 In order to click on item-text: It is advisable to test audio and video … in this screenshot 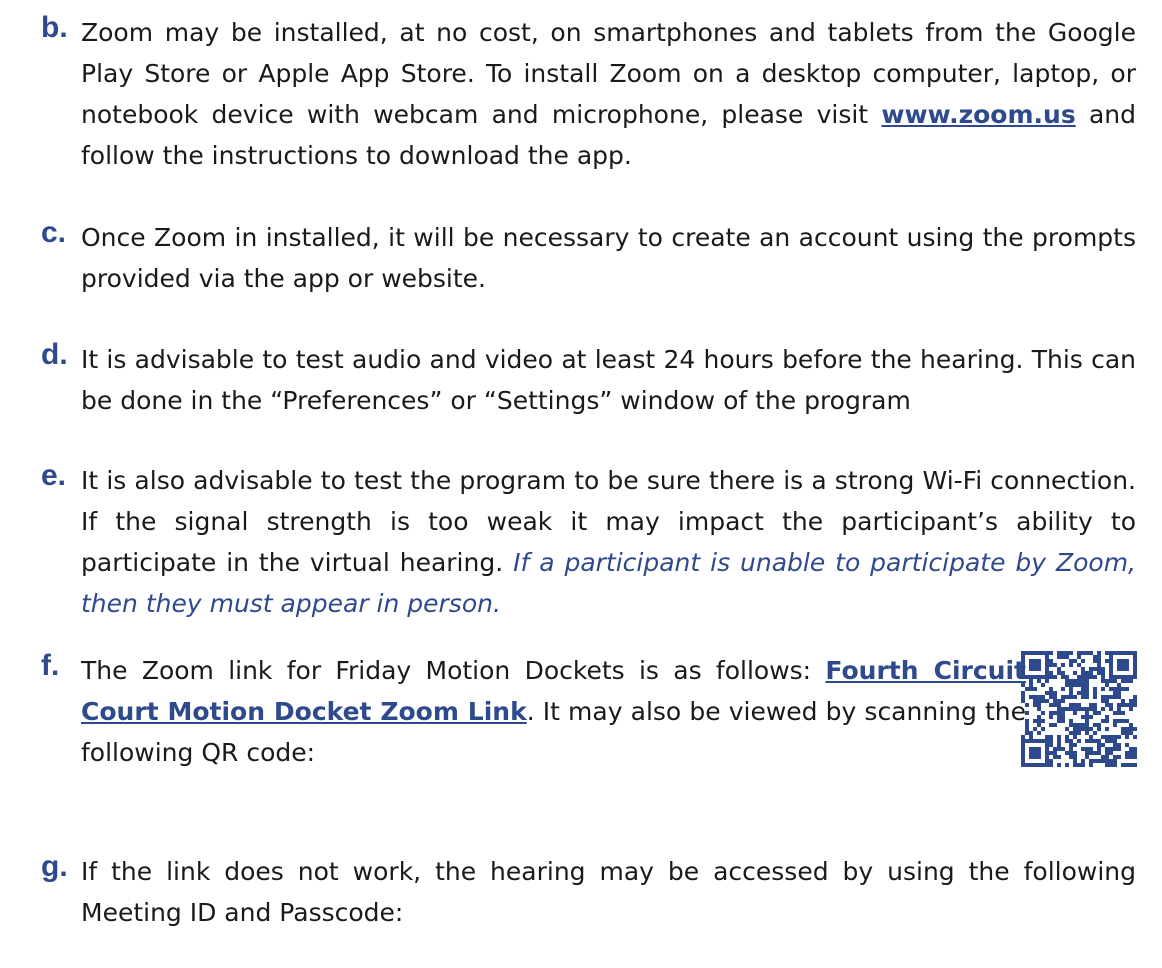, I will do `click(608, 380)`.